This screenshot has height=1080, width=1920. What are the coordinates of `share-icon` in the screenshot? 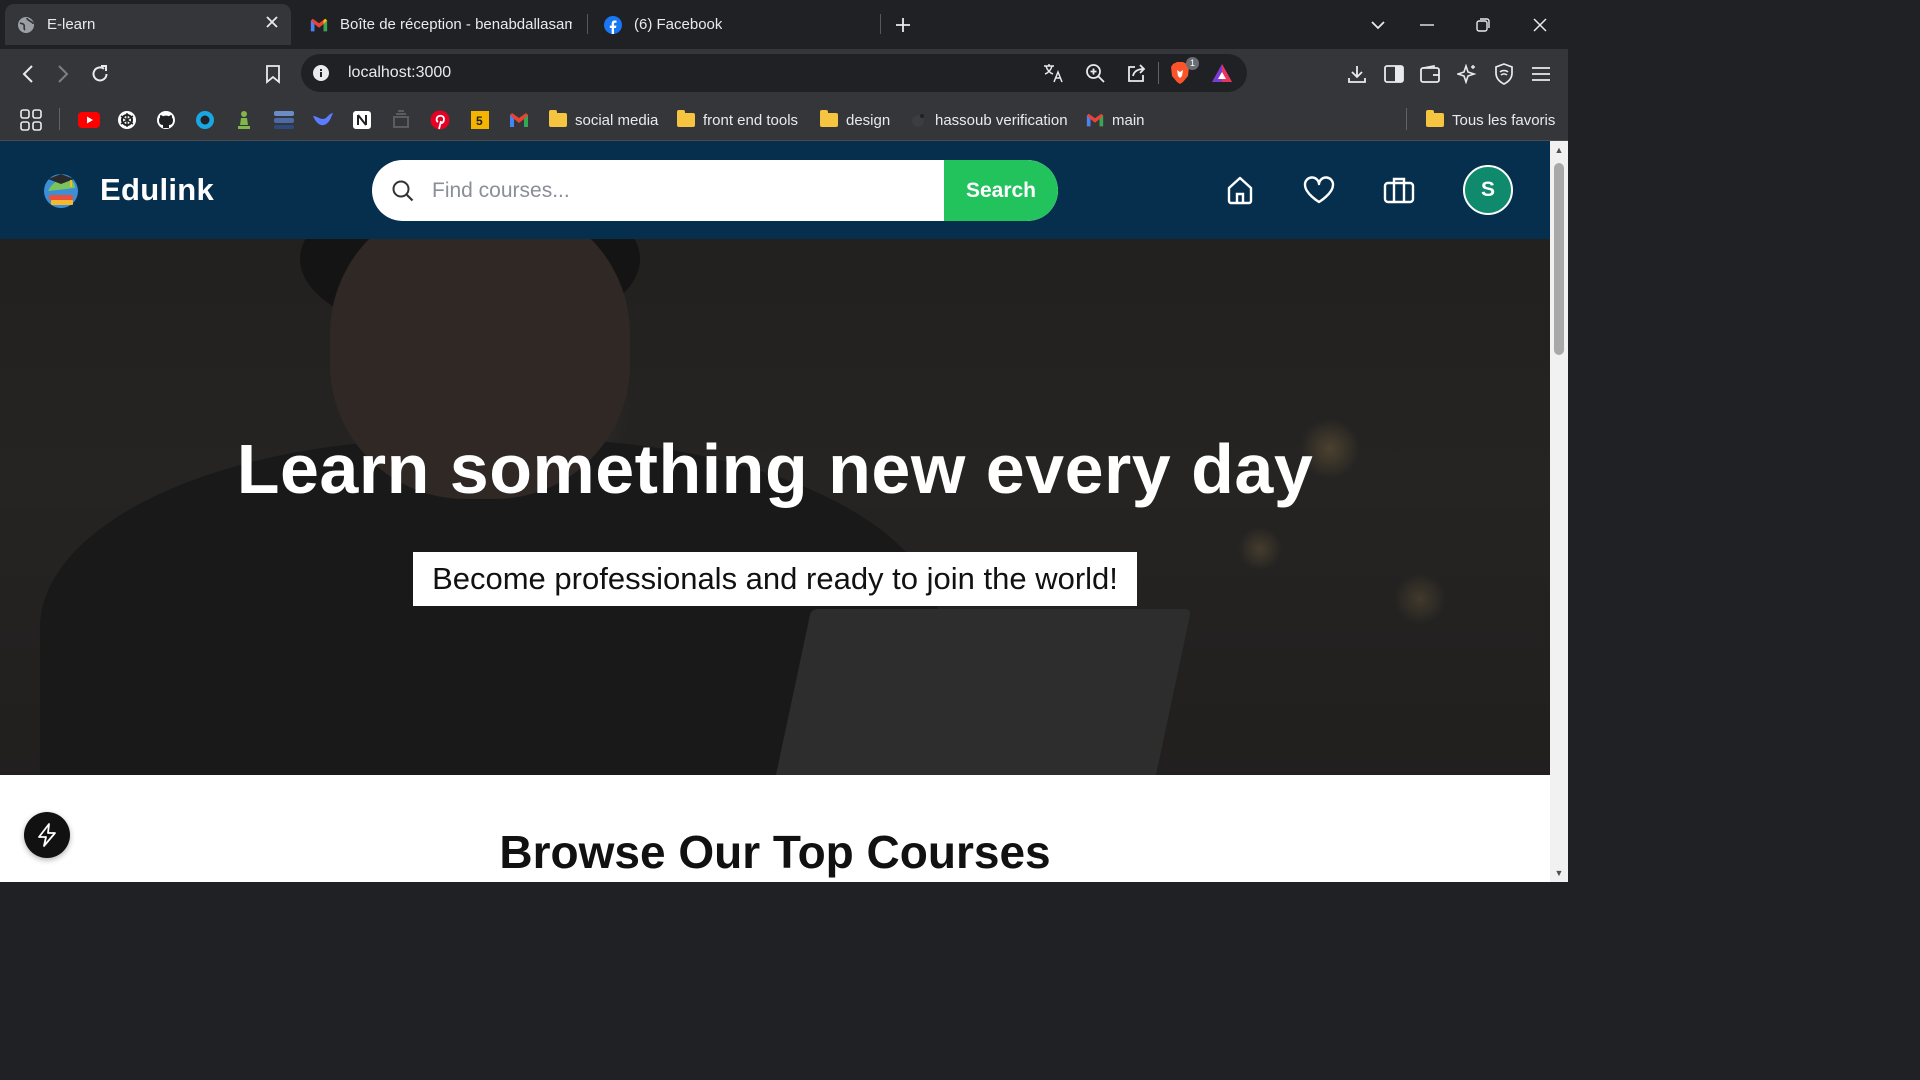 It's located at (1136, 75).